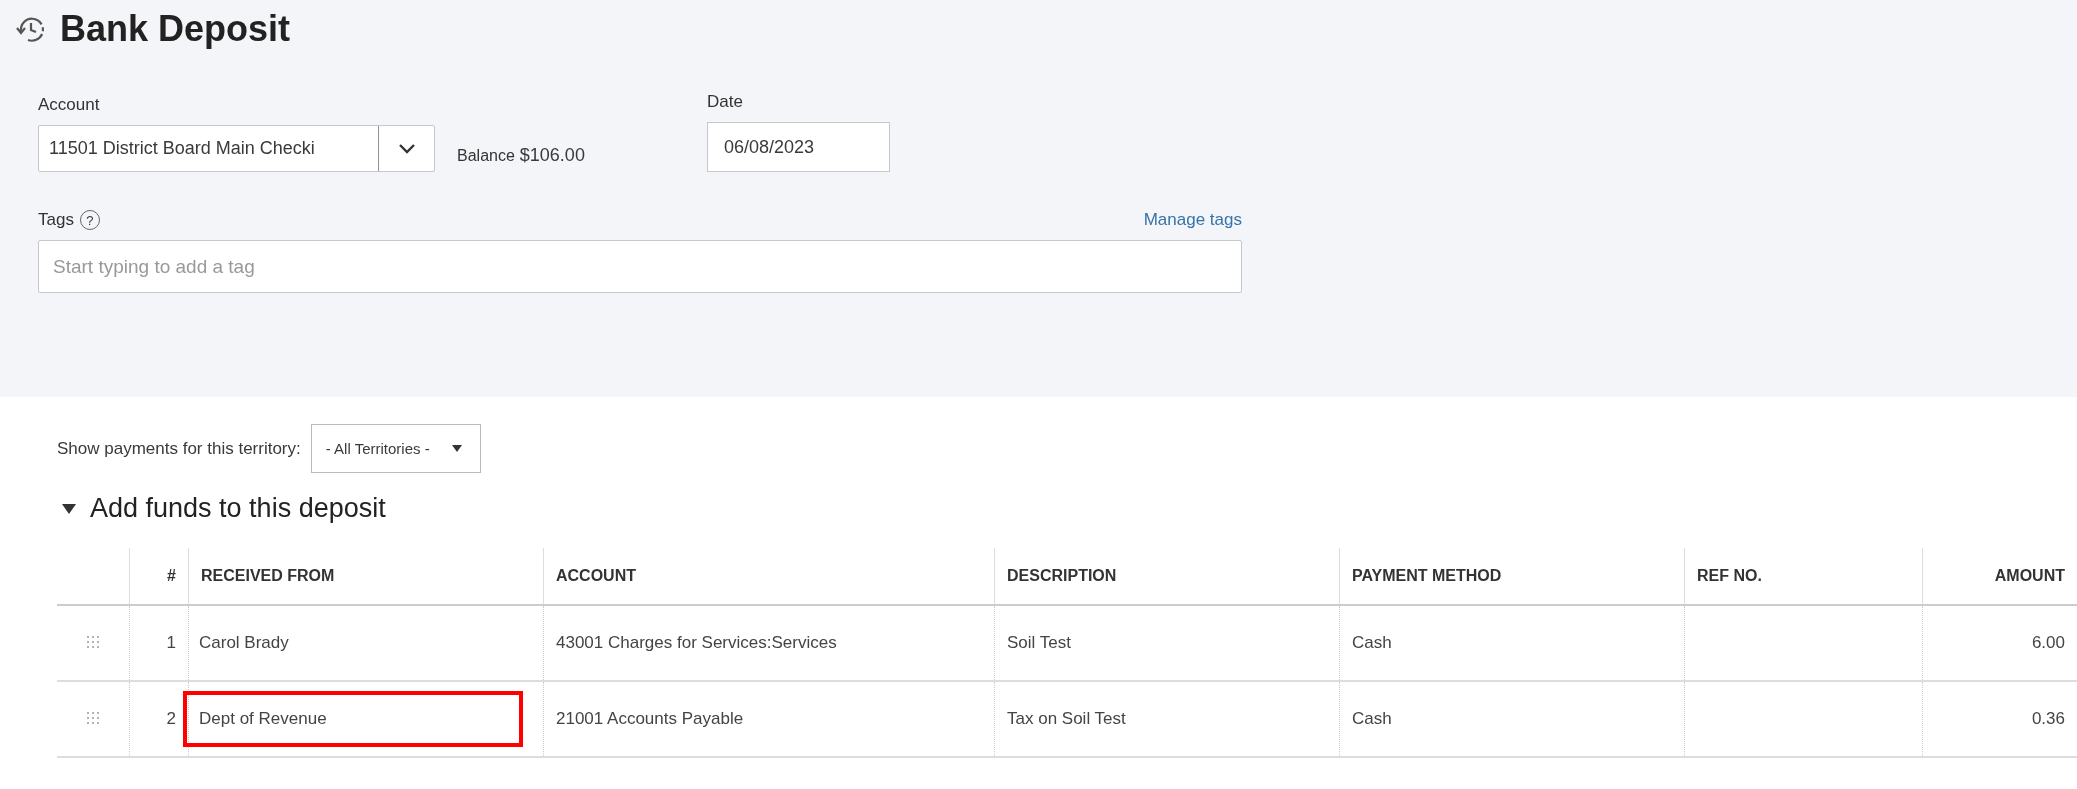 This screenshot has height=789, width=2077. Describe the element at coordinates (159, 719) in the screenshot. I see `table-cell: 2` at that location.